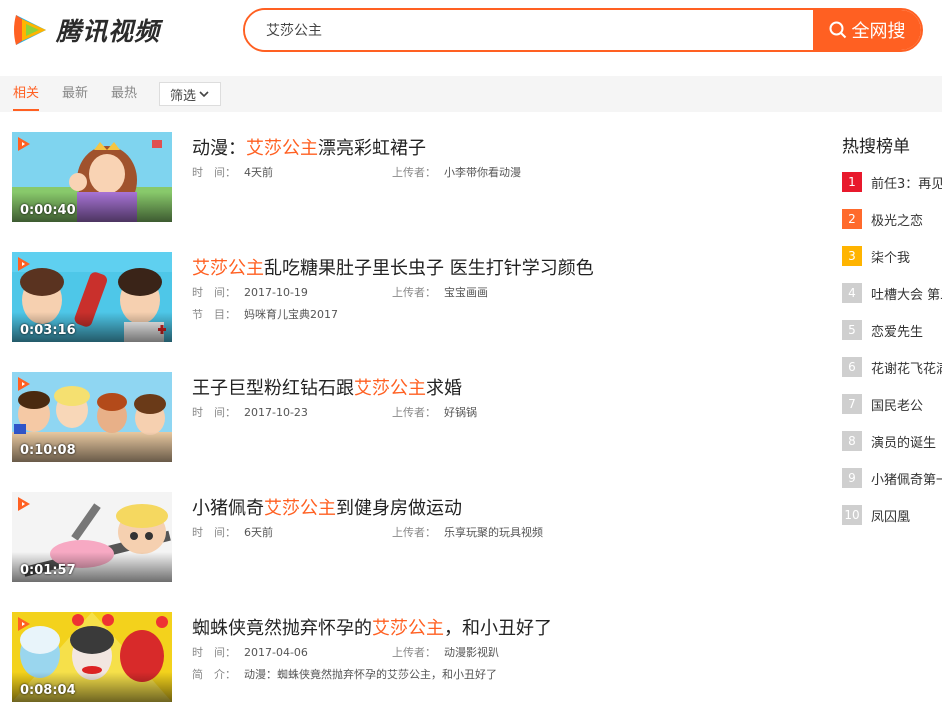 The height and width of the screenshot is (705, 942). I want to click on hot-search-item: 6 花谢花飞花满天, so click(892, 367).